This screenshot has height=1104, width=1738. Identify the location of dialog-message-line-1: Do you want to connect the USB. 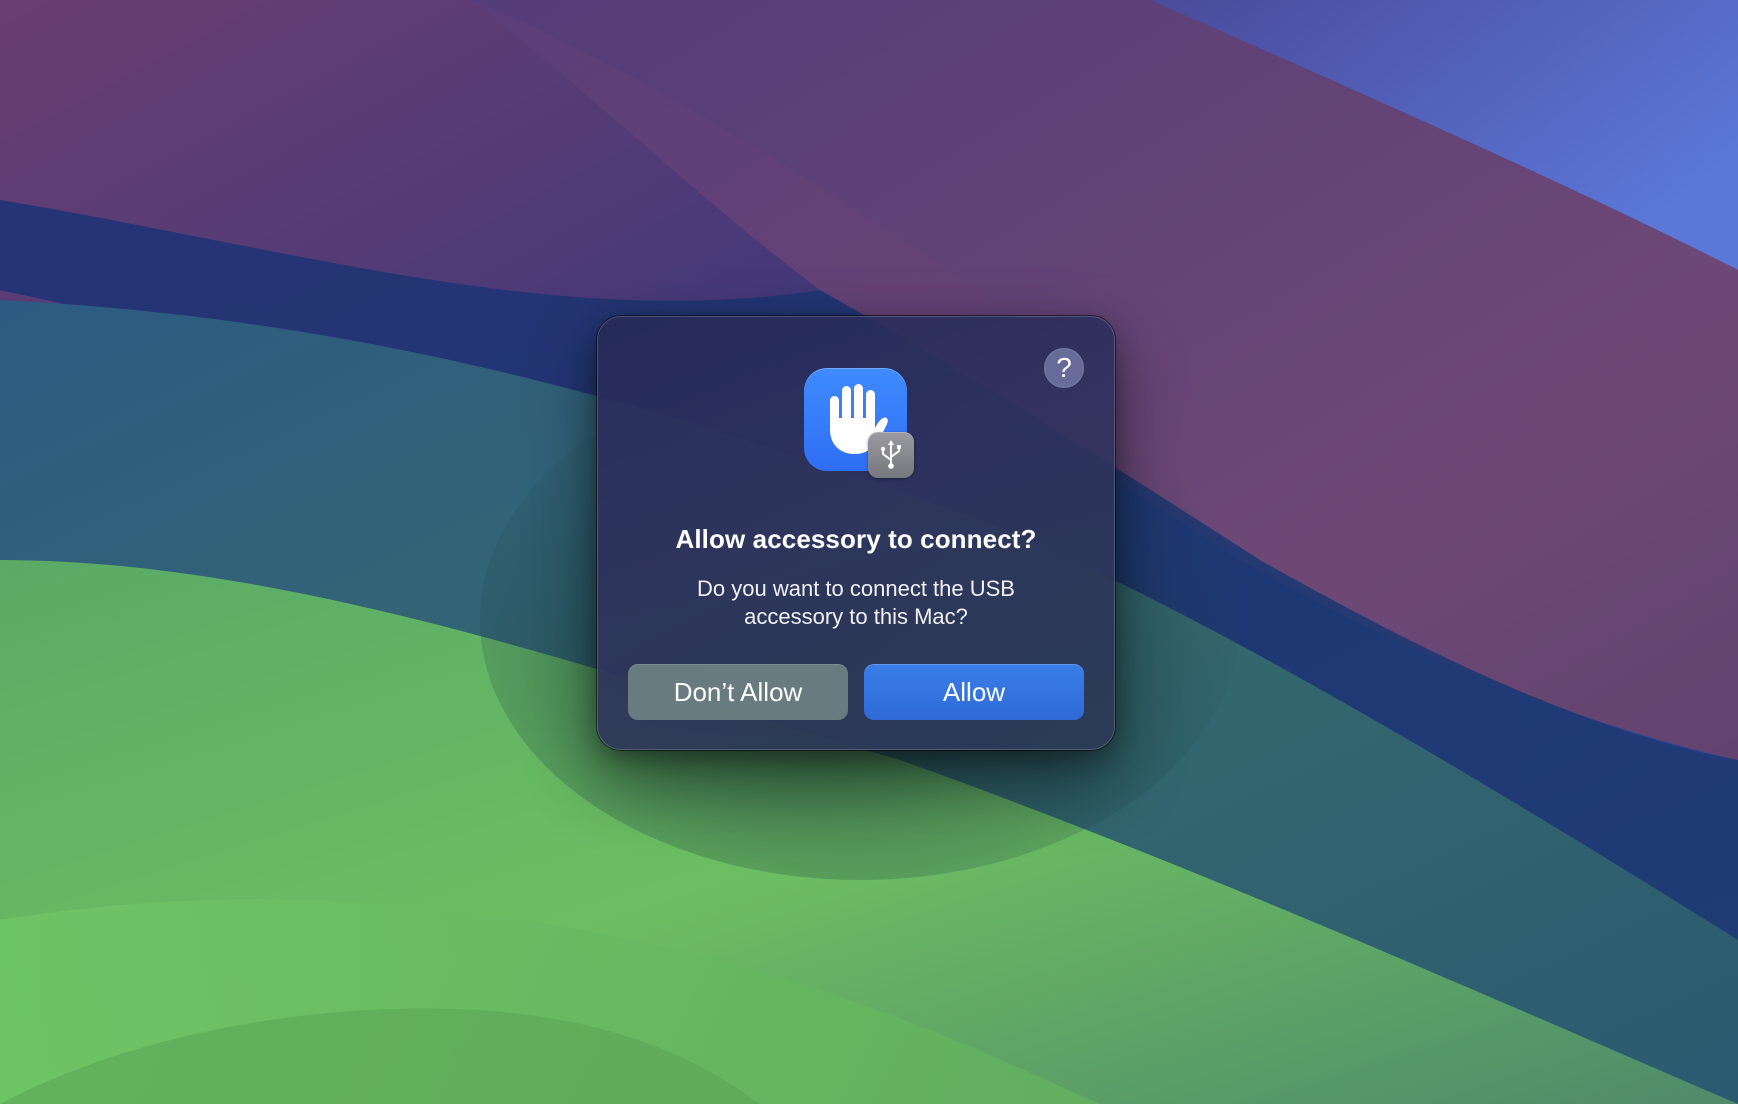
(856, 588).